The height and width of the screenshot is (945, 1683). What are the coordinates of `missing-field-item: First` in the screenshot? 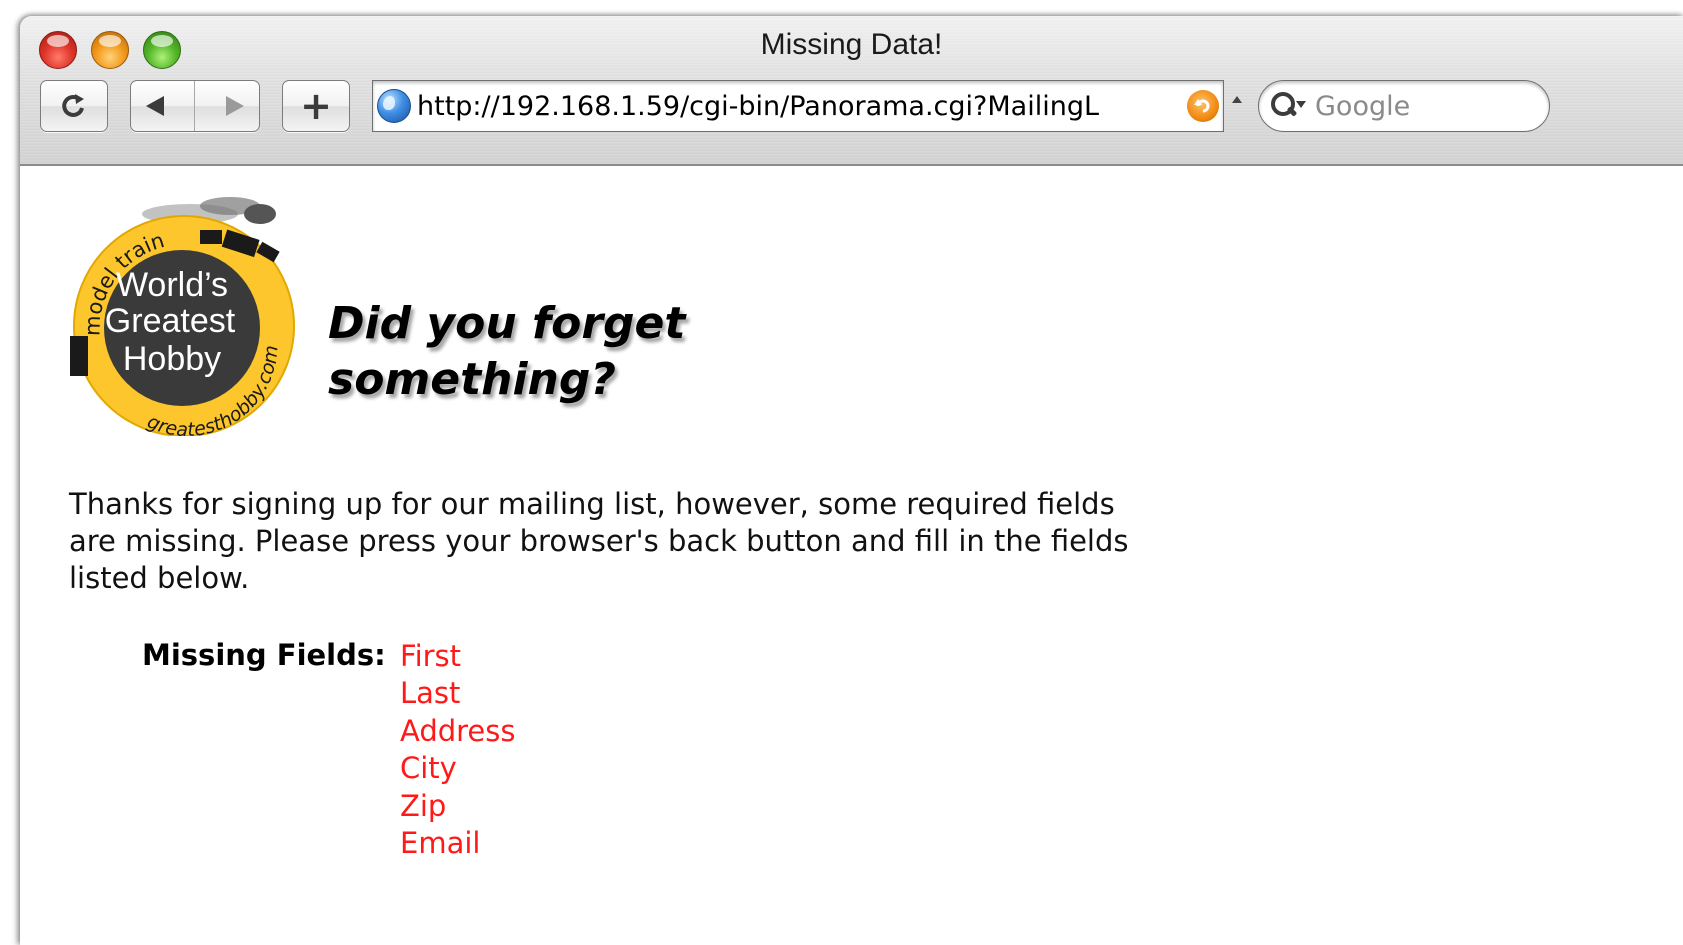 It's located at (431, 656).